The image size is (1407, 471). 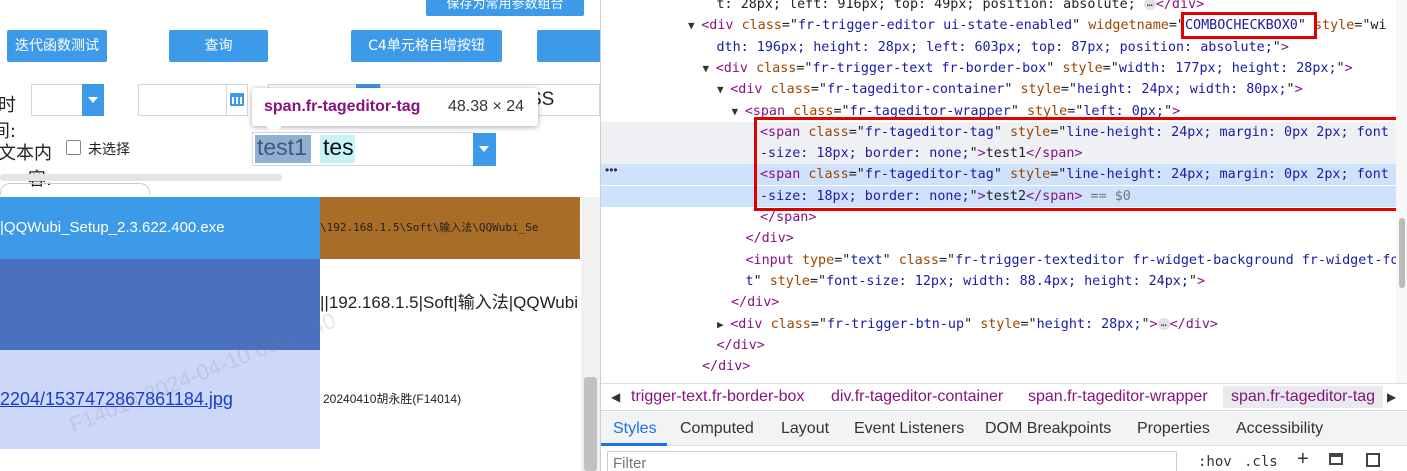 I want to click on iterate-test-button: 迭代函数测试, so click(x=57, y=46).